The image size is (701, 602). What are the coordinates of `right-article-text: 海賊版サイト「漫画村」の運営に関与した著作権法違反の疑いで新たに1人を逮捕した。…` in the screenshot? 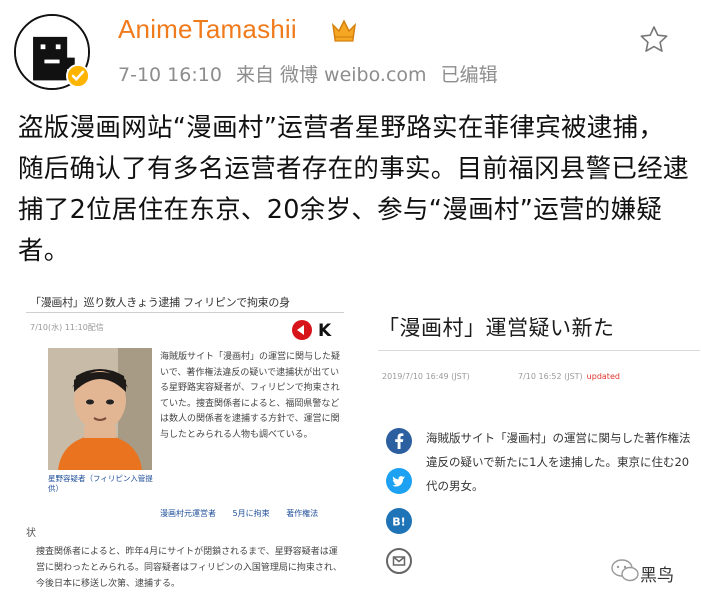 It's located at (558, 462).